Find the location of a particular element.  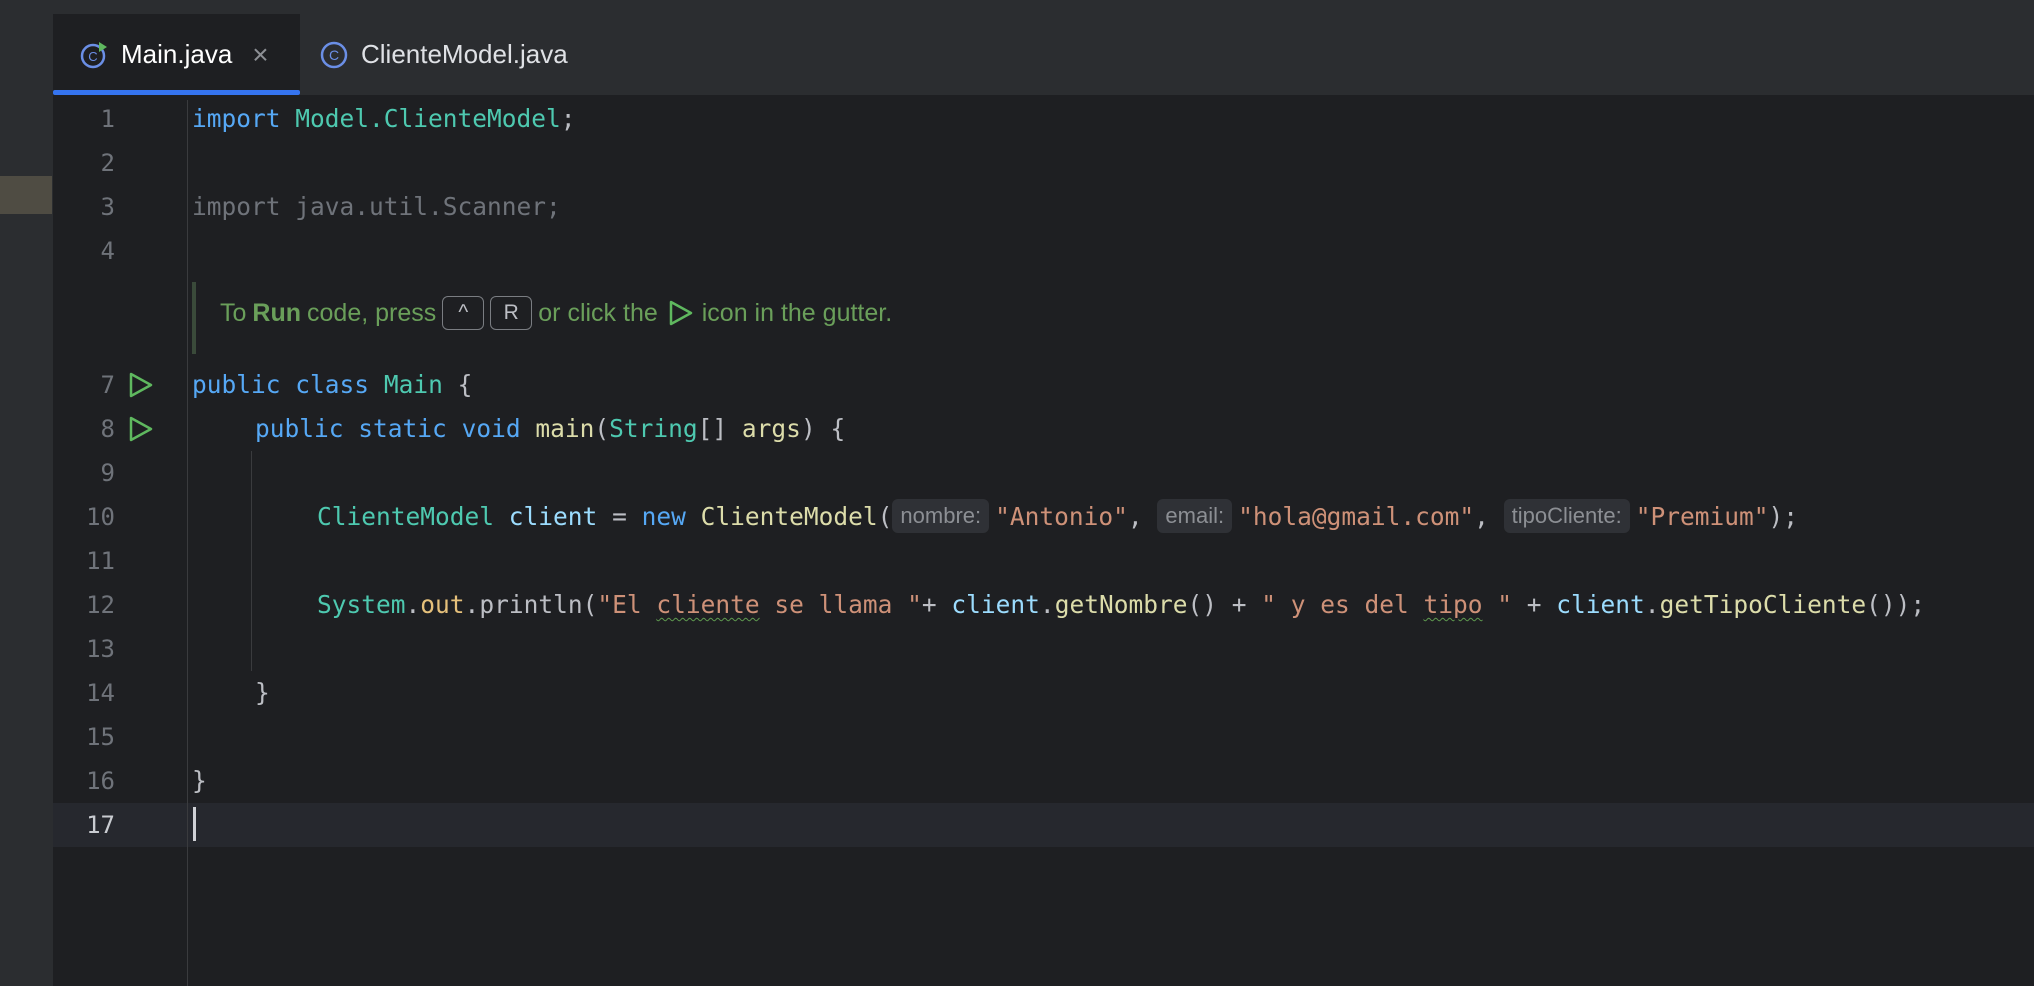

tab-main-java: C Main.java × is located at coordinates (176, 54).